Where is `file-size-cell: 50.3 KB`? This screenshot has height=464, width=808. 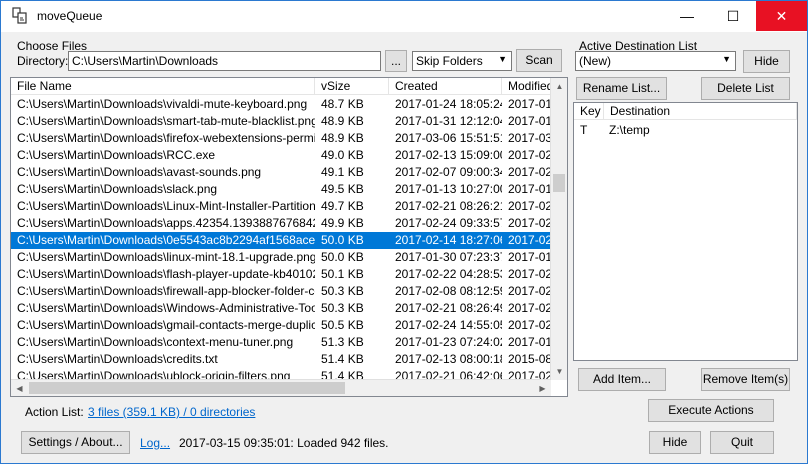 file-size-cell: 50.3 KB is located at coordinates (342, 291).